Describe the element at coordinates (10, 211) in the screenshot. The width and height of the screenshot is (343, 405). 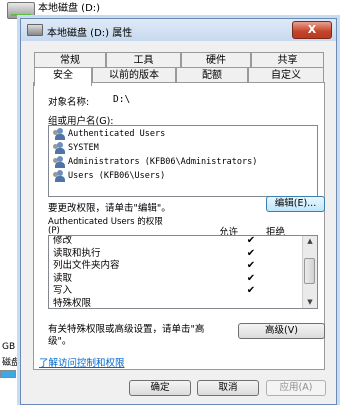
I see `explorer-left-pane: GB 磁盘` at that location.